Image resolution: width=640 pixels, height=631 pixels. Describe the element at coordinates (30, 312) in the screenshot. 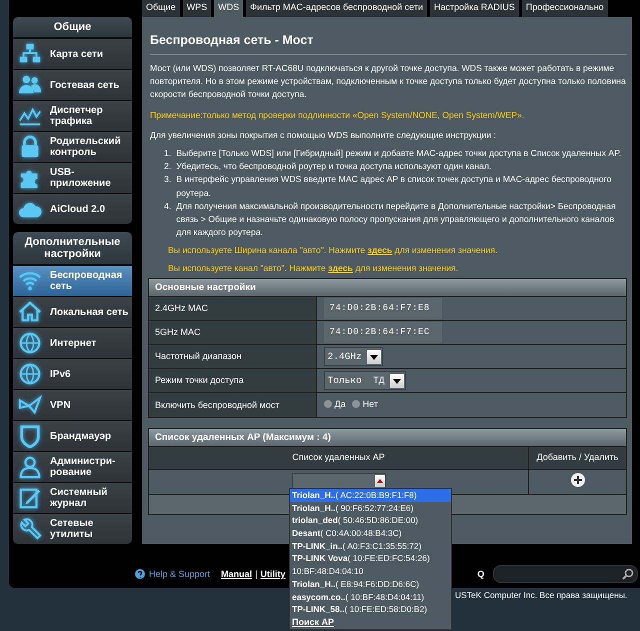

I see `house-icon` at that location.